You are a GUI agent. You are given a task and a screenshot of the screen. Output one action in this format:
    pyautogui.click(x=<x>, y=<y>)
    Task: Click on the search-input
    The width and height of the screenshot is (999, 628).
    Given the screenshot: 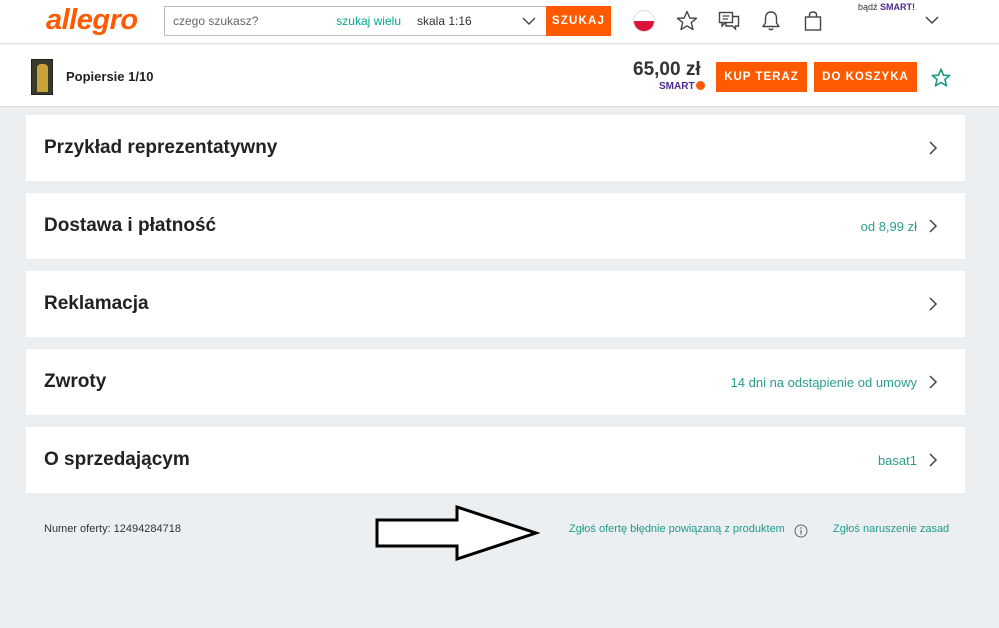 What is the action you would take?
    pyautogui.click(x=258, y=21)
    